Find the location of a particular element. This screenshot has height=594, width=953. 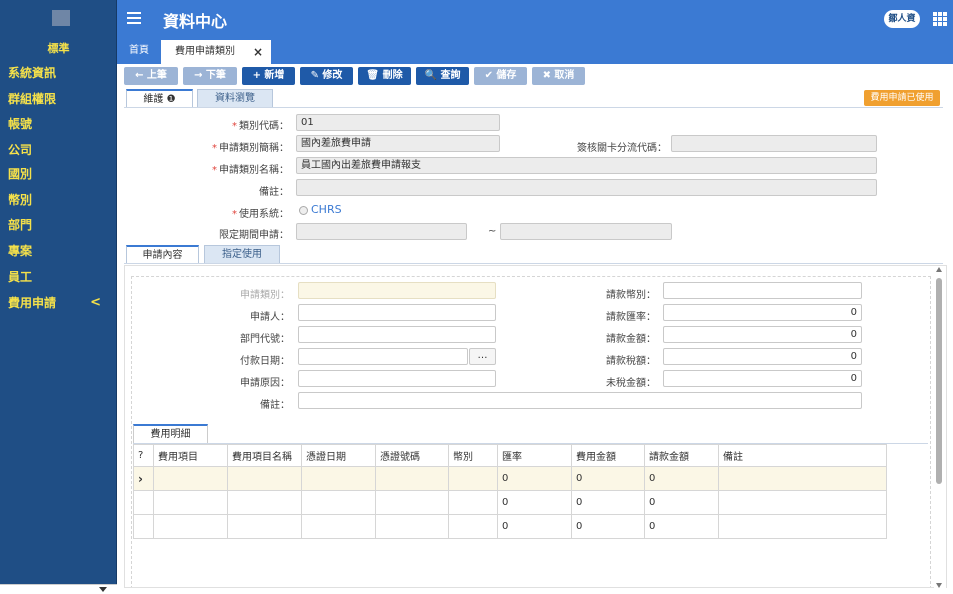

next-button: → 下筆 is located at coordinates (210, 76).